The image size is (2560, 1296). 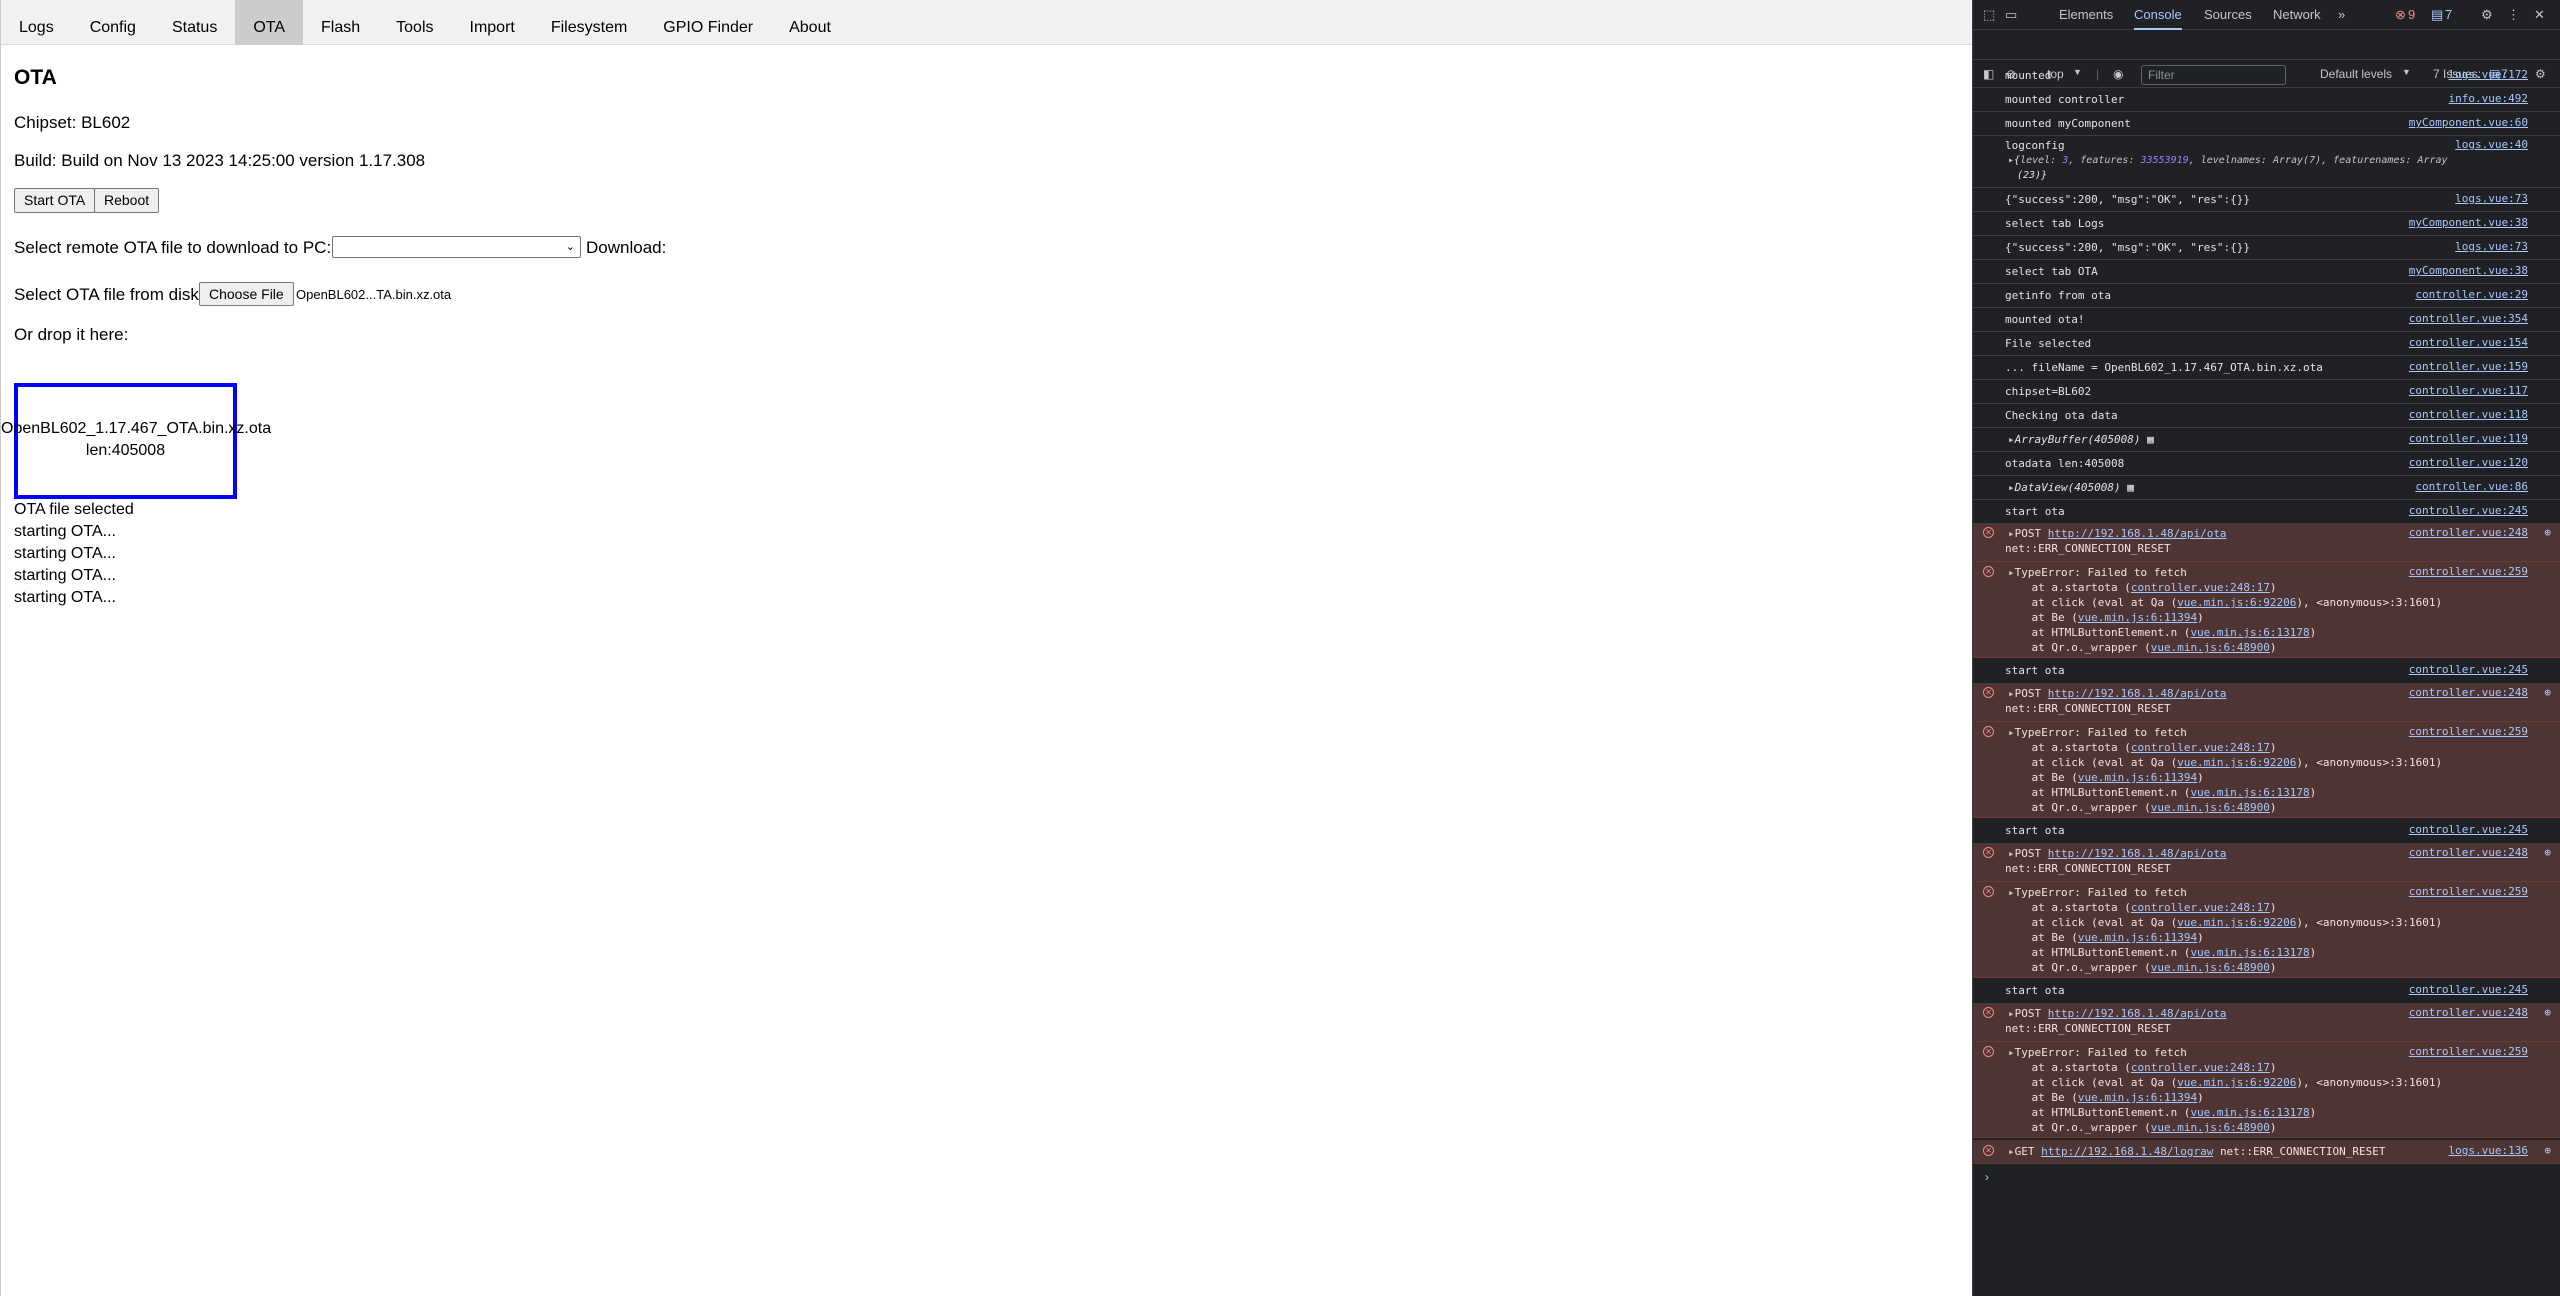 I want to click on source-link: myComponent.vue:60, so click(x=2468, y=122).